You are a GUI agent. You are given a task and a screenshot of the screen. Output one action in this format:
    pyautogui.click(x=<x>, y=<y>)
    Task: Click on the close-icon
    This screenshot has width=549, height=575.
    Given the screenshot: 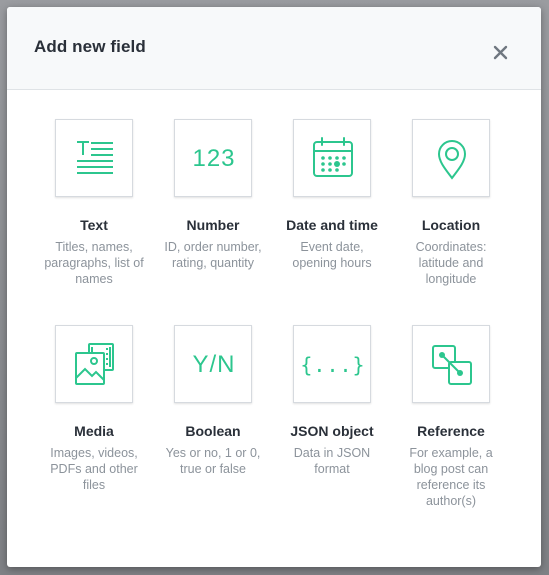 What is the action you would take?
    pyautogui.click(x=500, y=52)
    